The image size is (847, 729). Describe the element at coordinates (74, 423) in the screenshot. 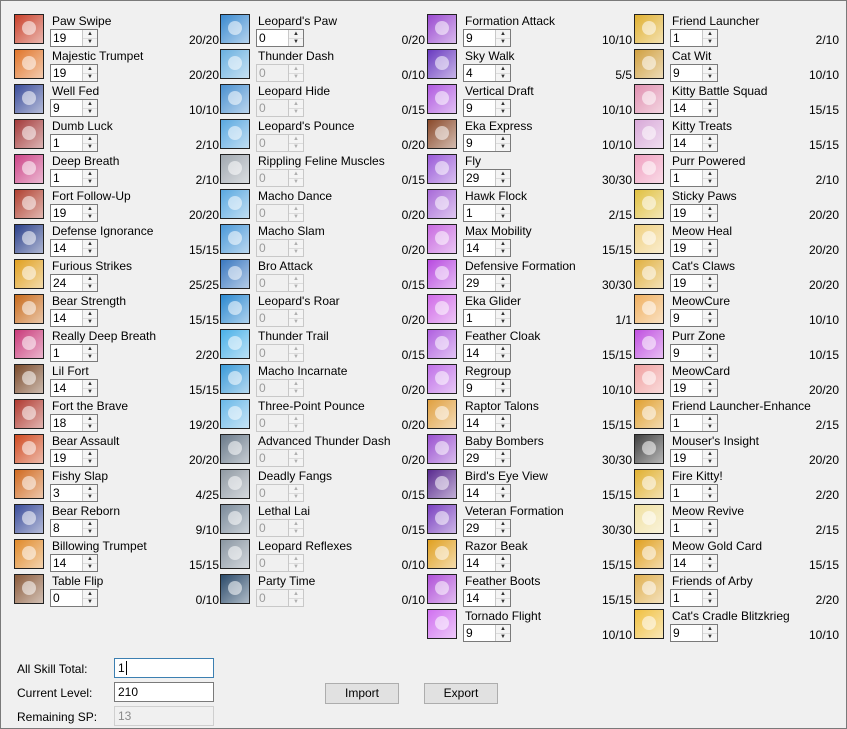

I see `skill-level-stepper: 18 ▲ ▼` at that location.